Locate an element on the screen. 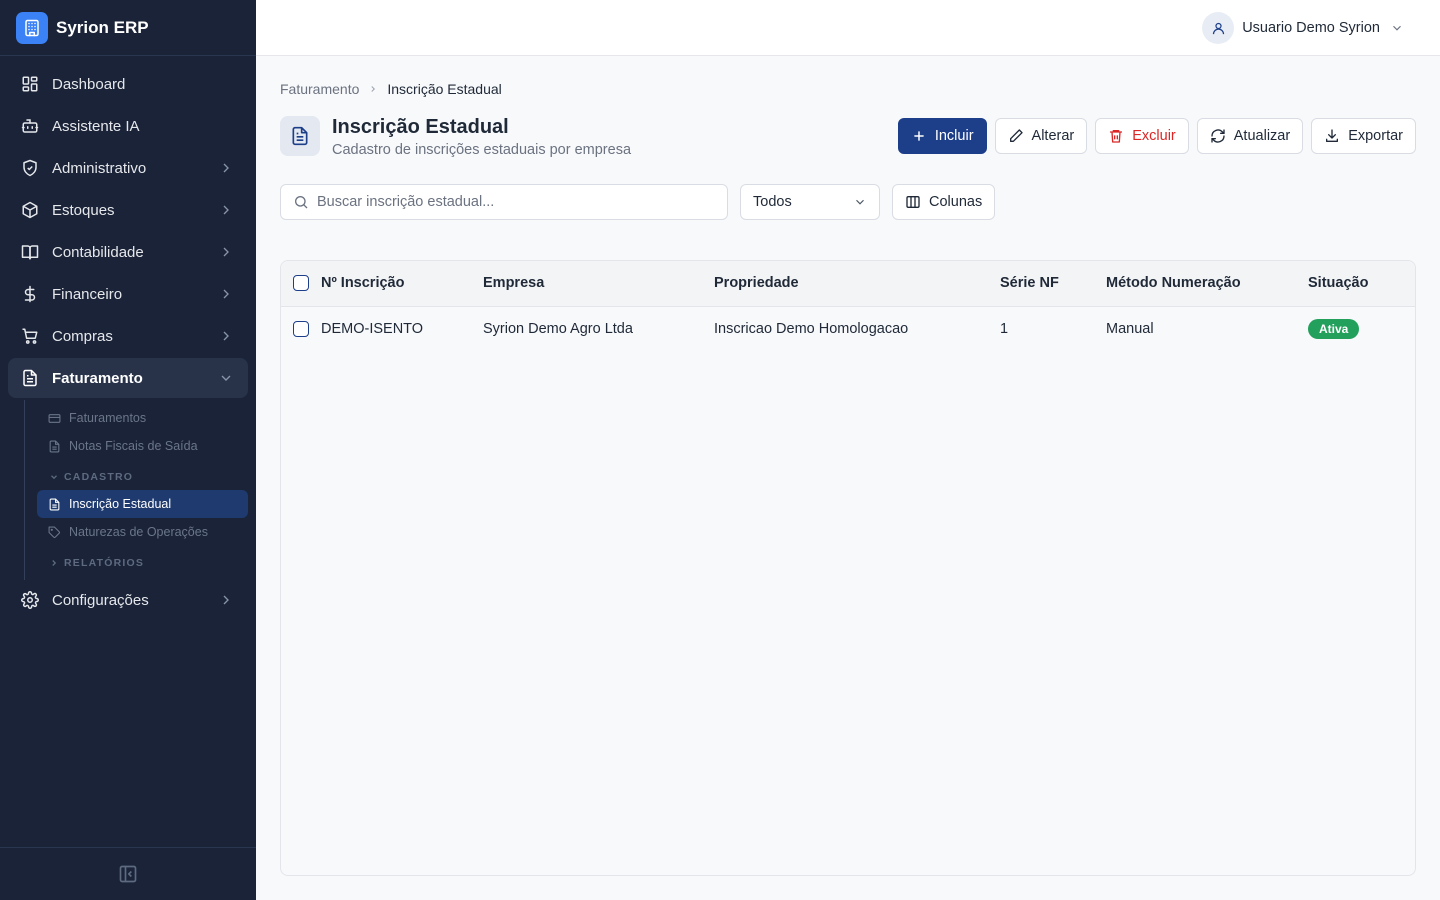 Image resolution: width=1440 pixels, height=900 pixels. submenu-group-relatorios: RELATÓRIOS is located at coordinates (142, 561).